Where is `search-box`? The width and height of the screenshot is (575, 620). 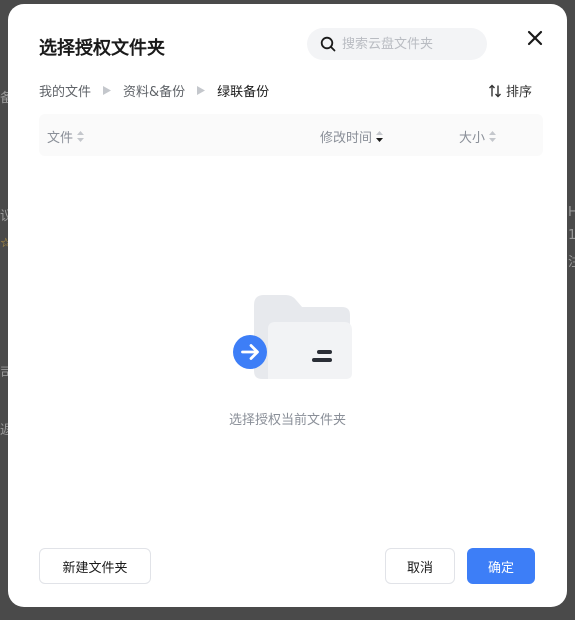
search-box is located at coordinates (397, 44).